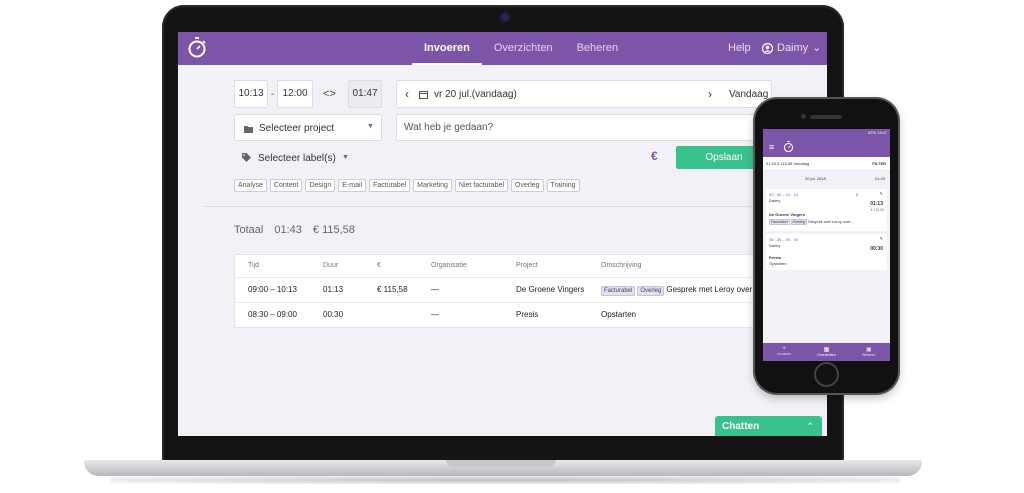 The image size is (1024, 493). Describe the element at coordinates (352, 185) in the screenshot. I see `label-chip: E-mail` at that location.